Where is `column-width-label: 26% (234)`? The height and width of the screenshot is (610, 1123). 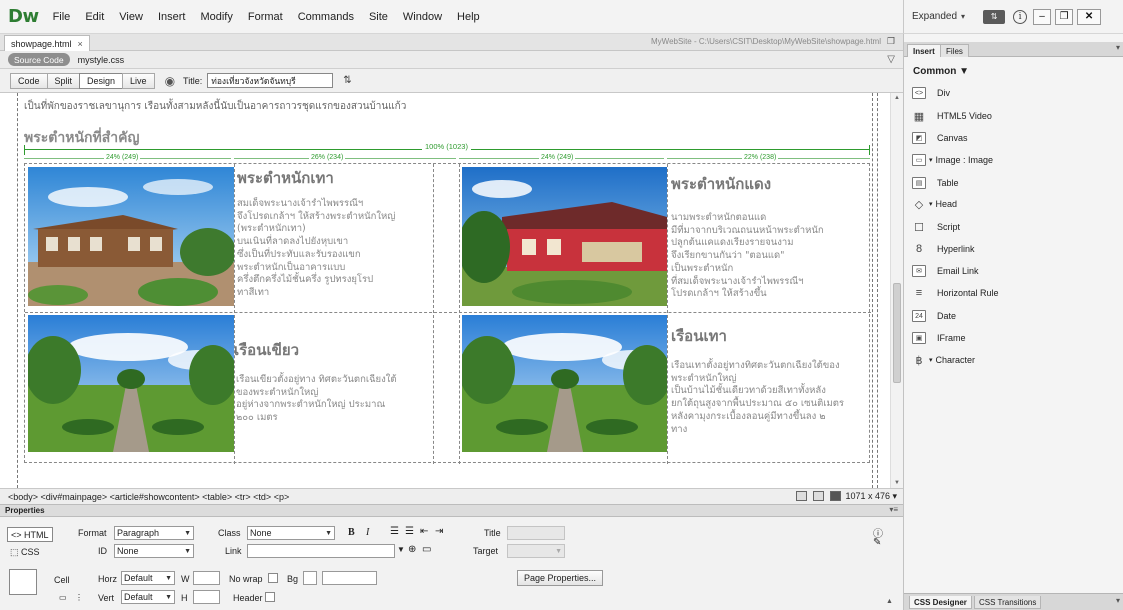 column-width-label: 26% (234) is located at coordinates (327, 157).